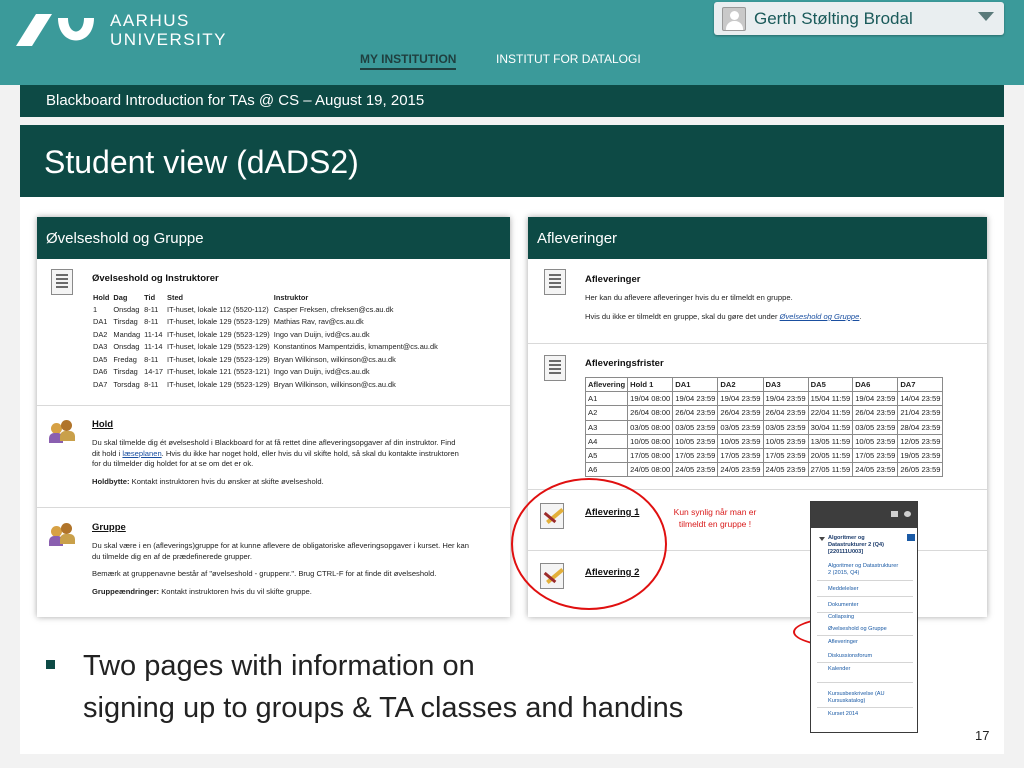 The width and height of the screenshot is (1024, 768). I want to click on menu-item-diskussionsforum: Diskussionsforum, so click(850, 656).